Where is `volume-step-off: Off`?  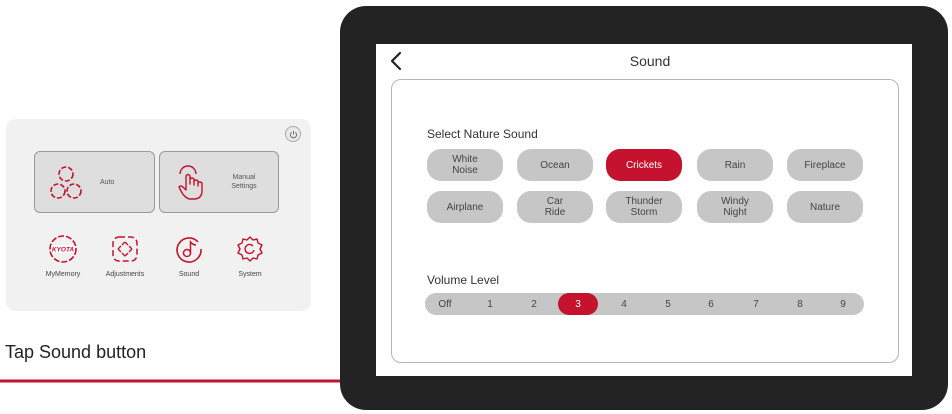
volume-step-off: Off is located at coordinates (445, 304).